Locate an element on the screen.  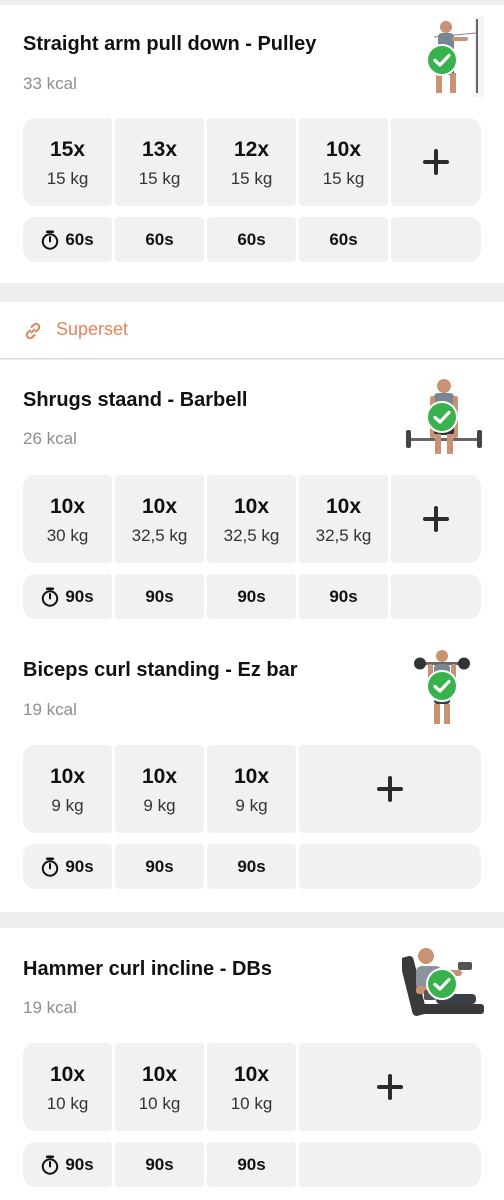
exercise-kcal: 26 kcal is located at coordinates (50, 438).